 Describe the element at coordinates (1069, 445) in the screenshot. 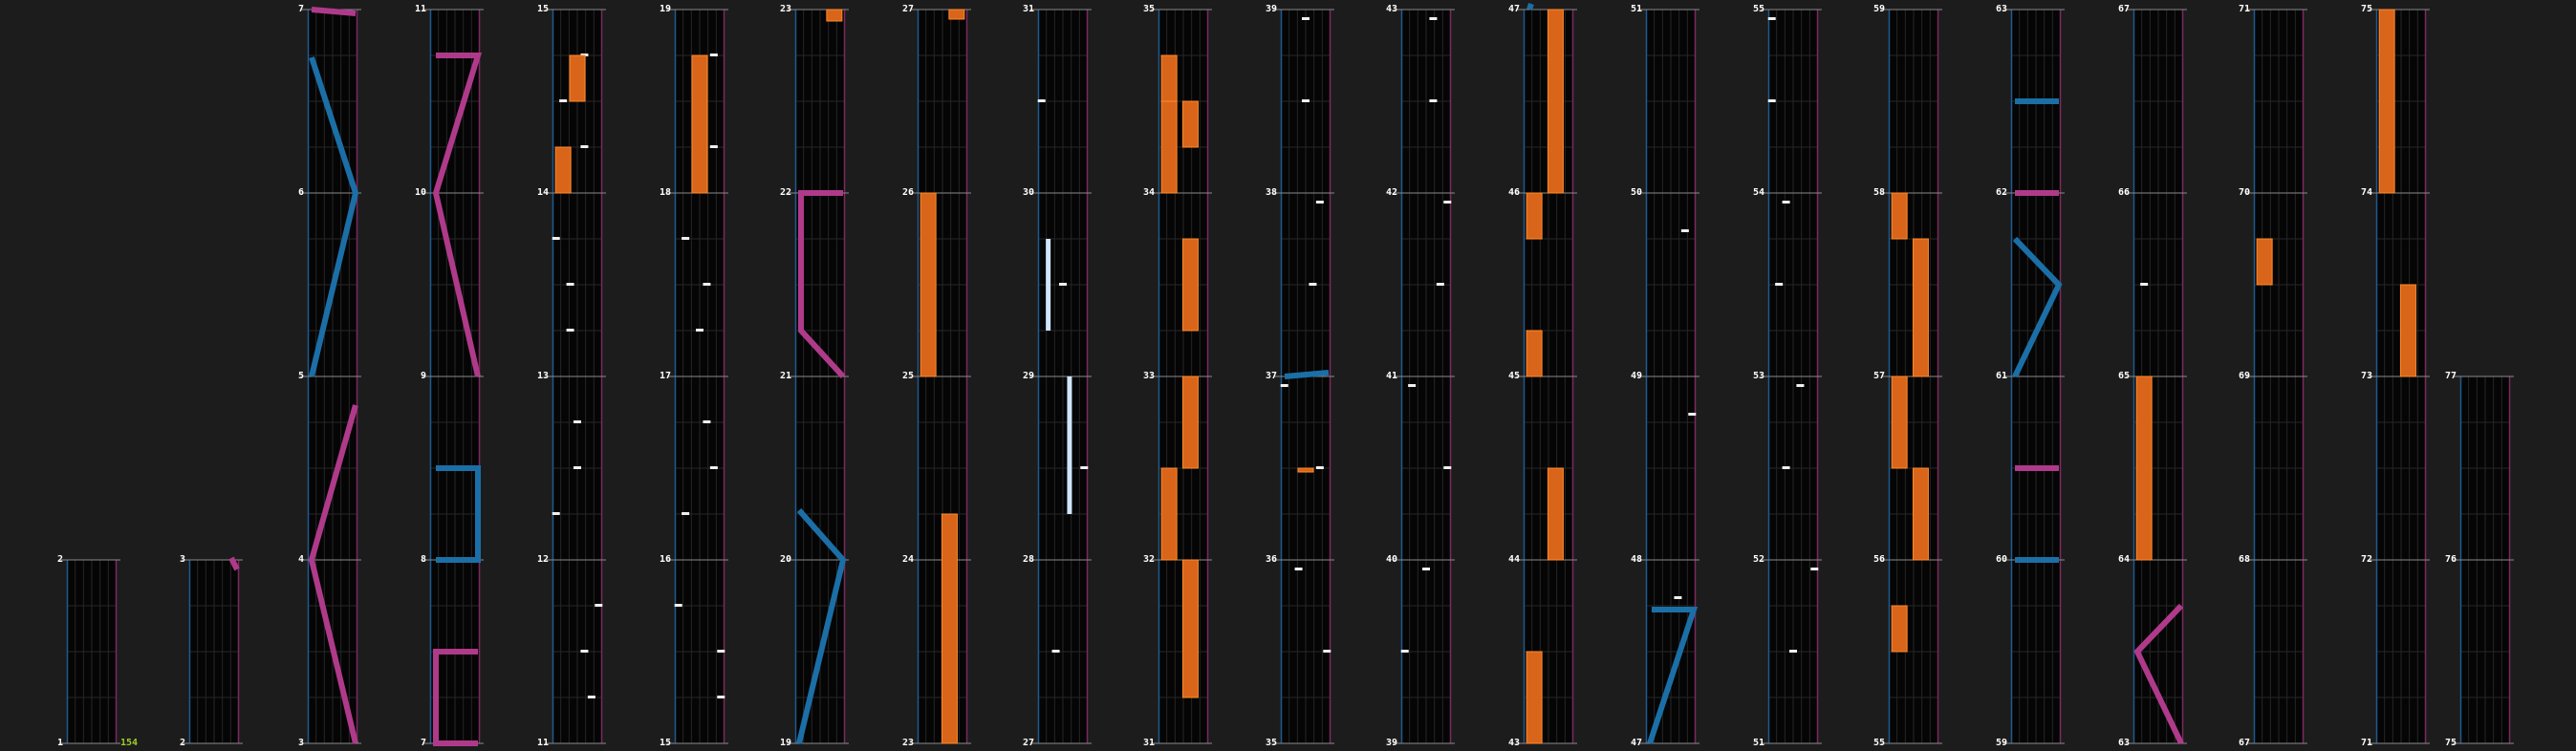

I see `flick-note` at that location.